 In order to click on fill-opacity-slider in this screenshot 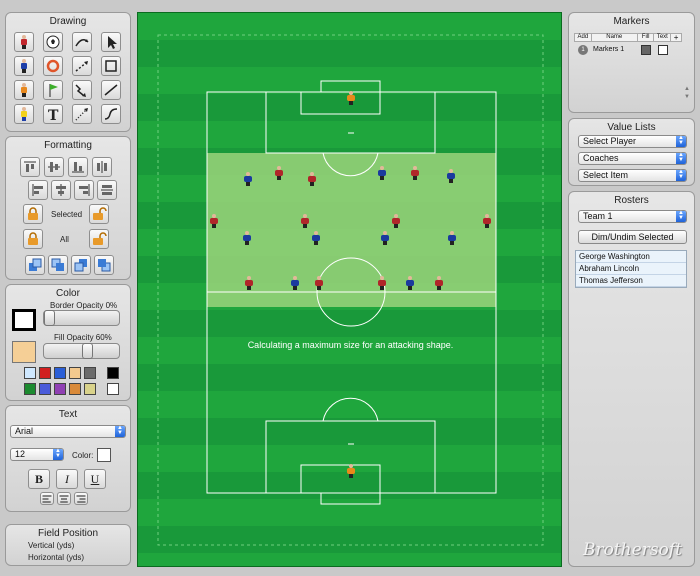, I will do `click(81, 351)`.